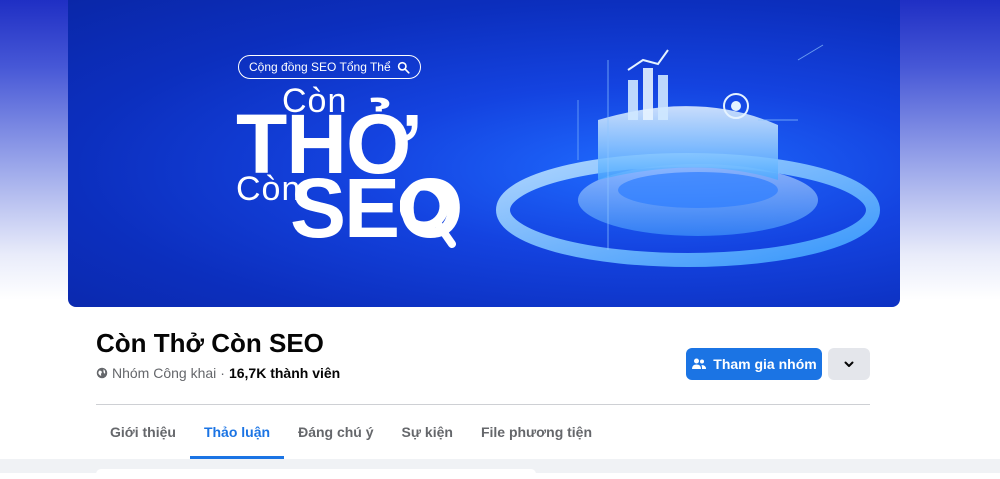 The width and height of the screenshot is (1000, 479). What do you see at coordinates (237, 432) in the screenshot?
I see `tab-discussion: Thảo luận` at bounding box center [237, 432].